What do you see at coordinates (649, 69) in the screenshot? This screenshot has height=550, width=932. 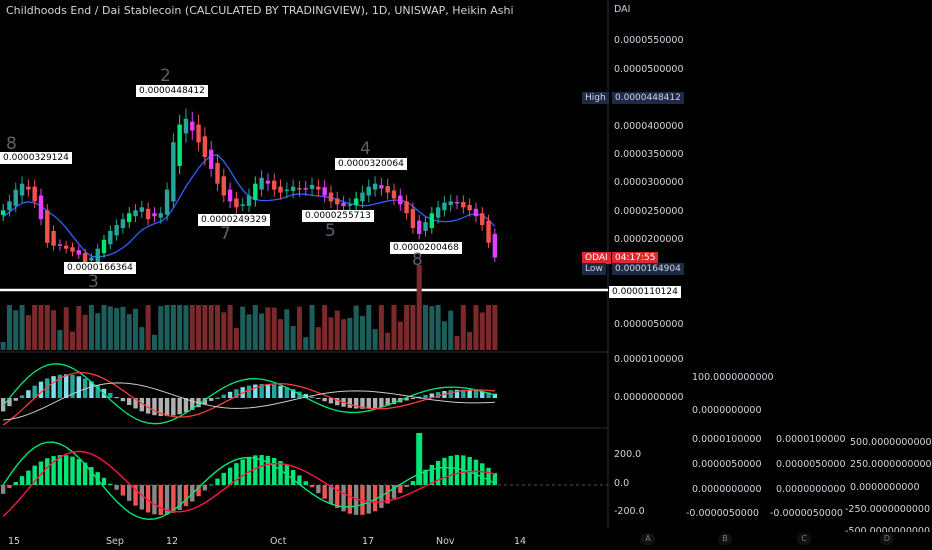 I see `price-axis-tick: 0.0000500000` at bounding box center [649, 69].